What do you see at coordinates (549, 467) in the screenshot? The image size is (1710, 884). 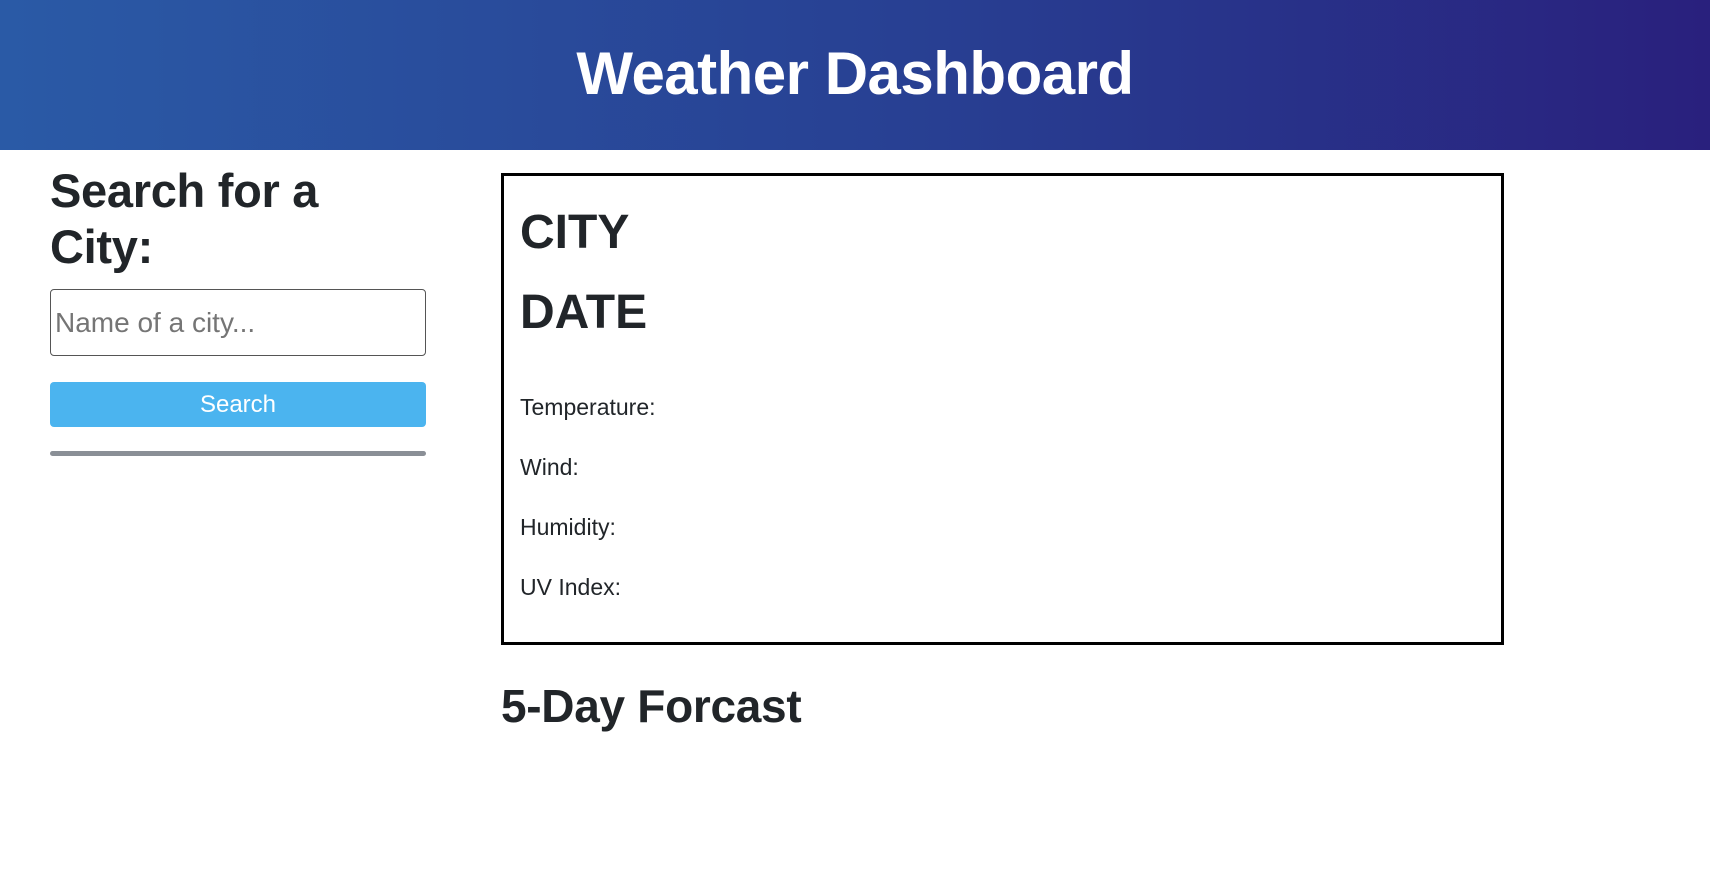 I see `wind-label: Wind:` at bounding box center [549, 467].